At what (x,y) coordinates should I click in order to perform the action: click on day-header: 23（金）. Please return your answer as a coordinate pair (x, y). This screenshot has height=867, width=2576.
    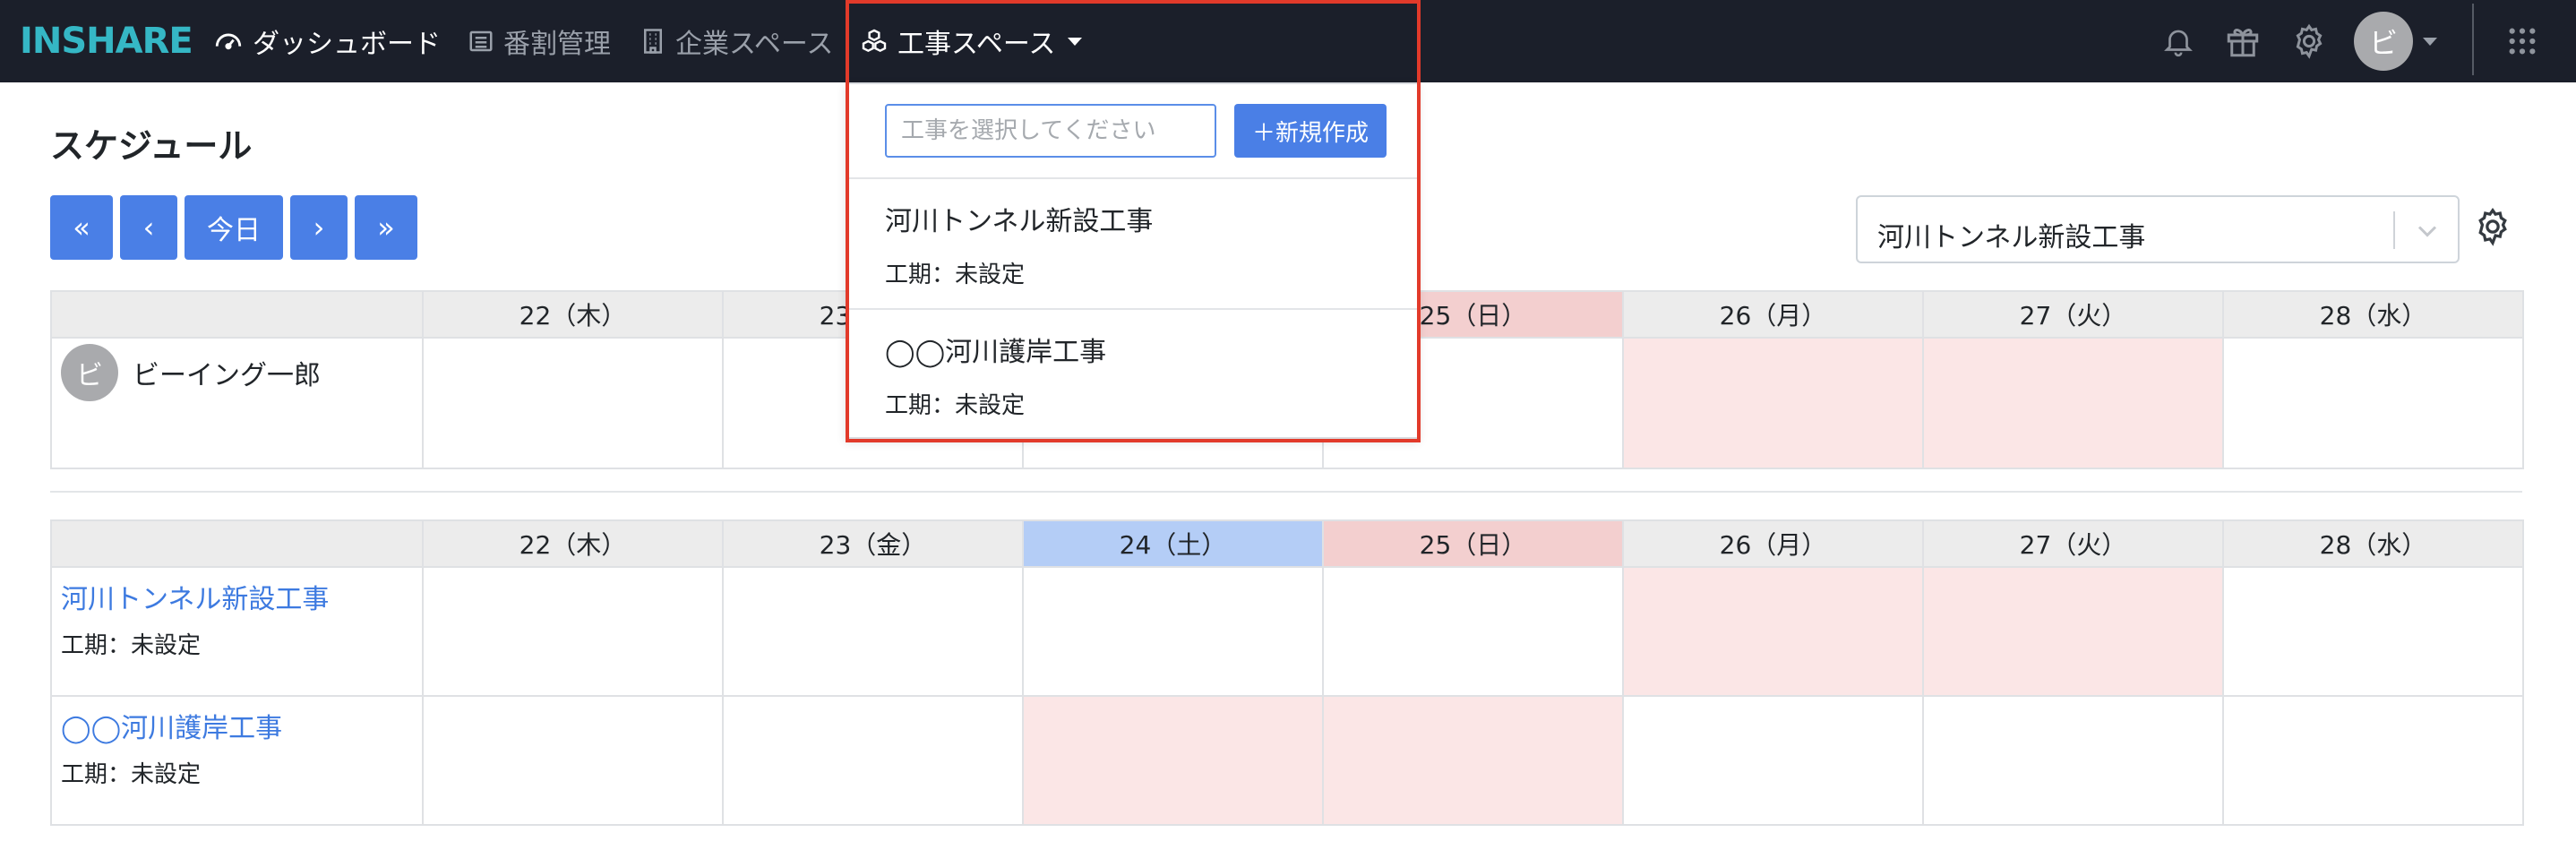
    Looking at the image, I should click on (873, 544).